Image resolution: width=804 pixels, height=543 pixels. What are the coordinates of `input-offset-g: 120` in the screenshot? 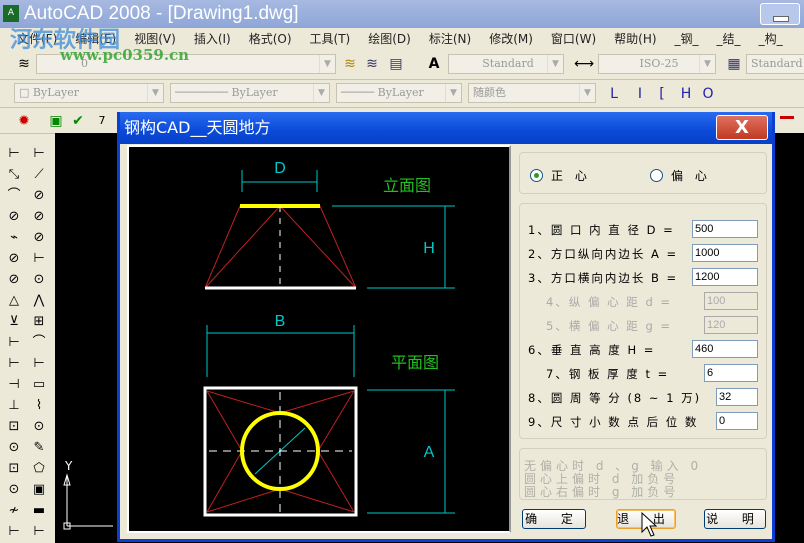 It's located at (731, 325).